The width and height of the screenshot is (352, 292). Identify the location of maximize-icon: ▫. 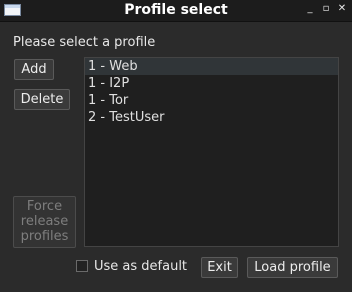
(326, 9).